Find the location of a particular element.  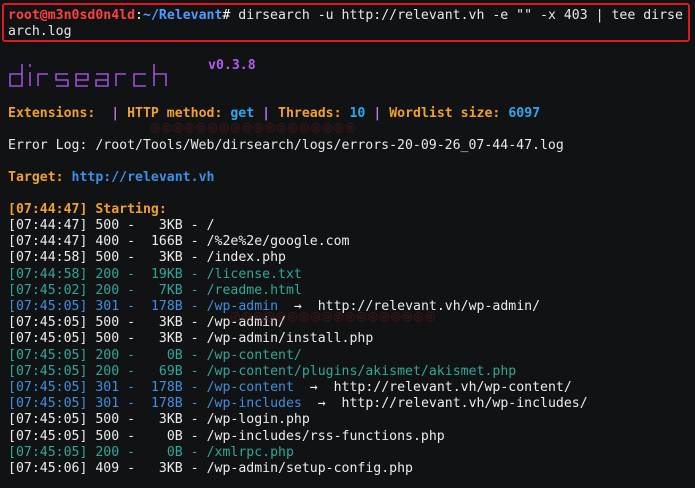

target-line: Target: http://relevant.vh is located at coordinates (111, 178).